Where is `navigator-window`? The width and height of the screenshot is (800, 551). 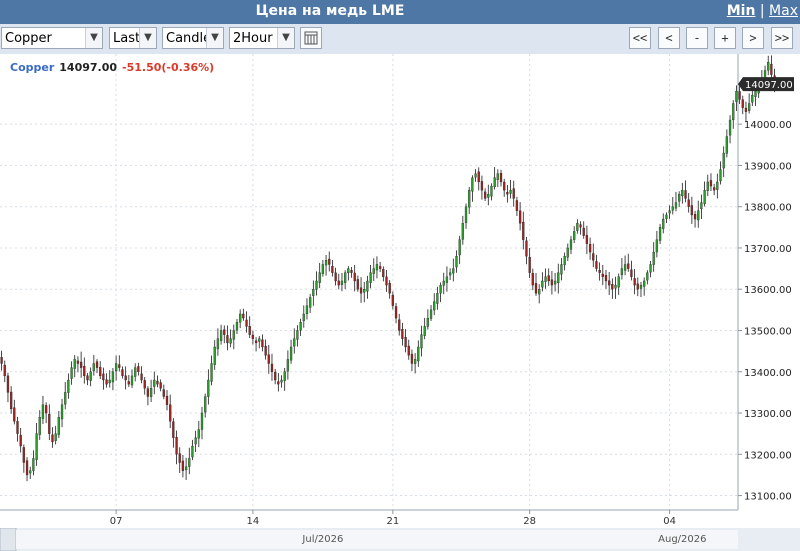 navigator-window is located at coordinates (377, 539).